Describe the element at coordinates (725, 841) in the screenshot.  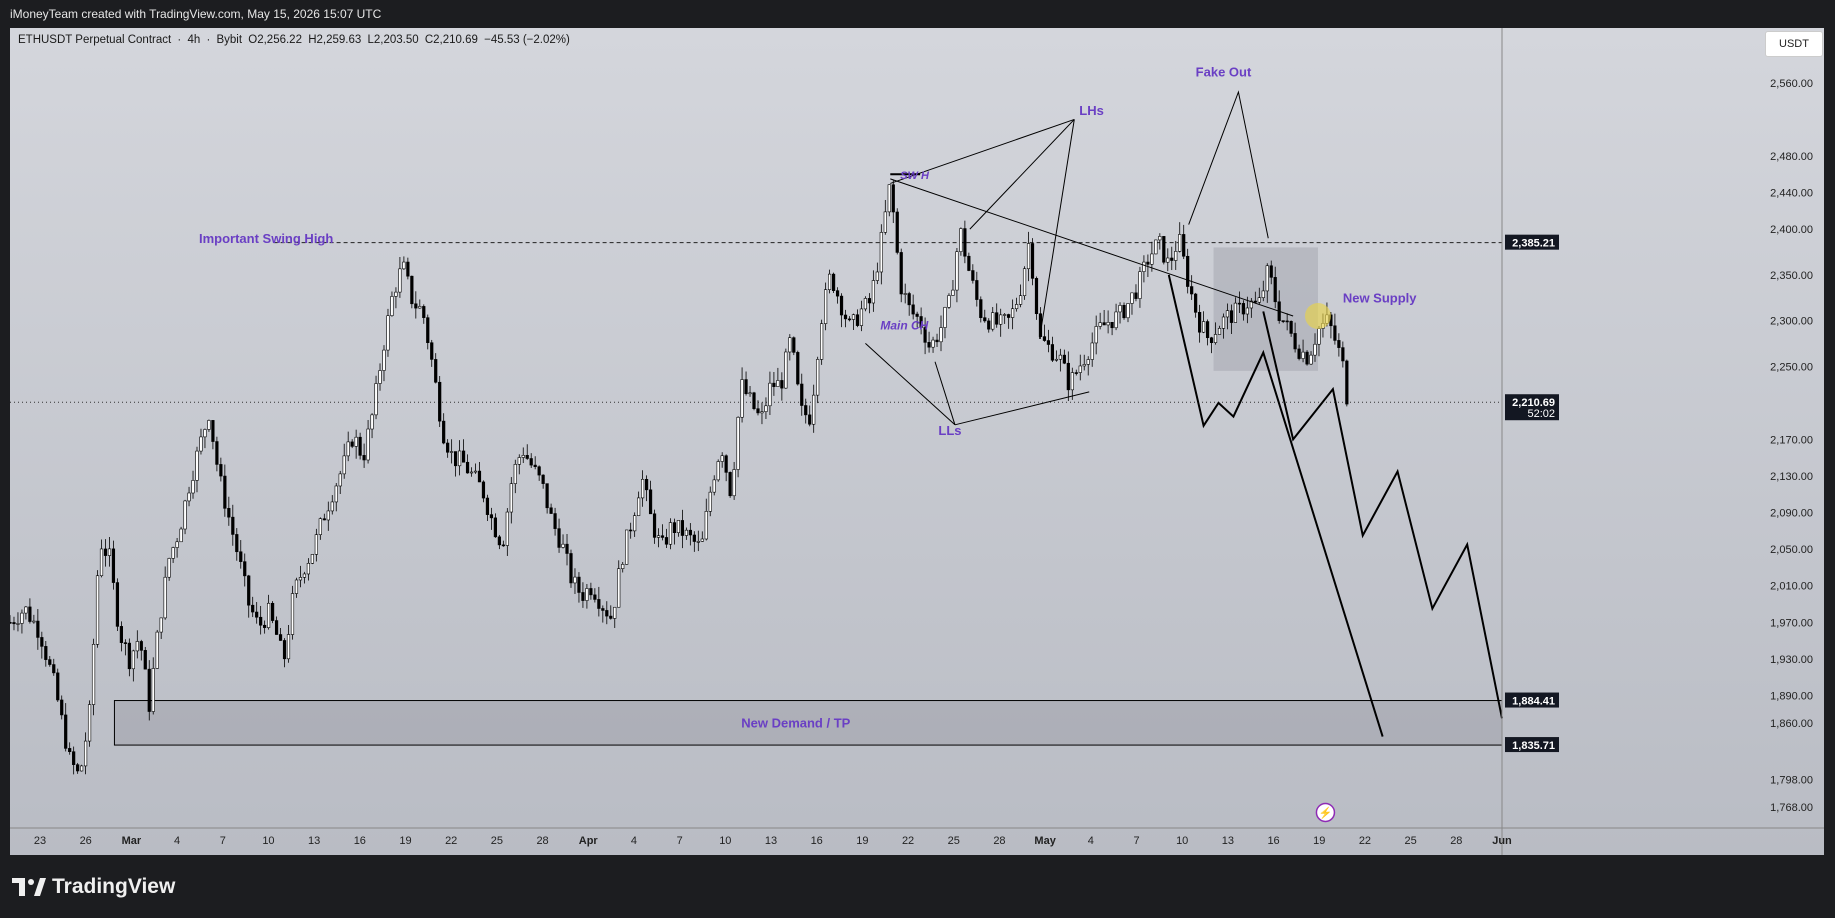
I see `x-tick-label: 10` at that location.